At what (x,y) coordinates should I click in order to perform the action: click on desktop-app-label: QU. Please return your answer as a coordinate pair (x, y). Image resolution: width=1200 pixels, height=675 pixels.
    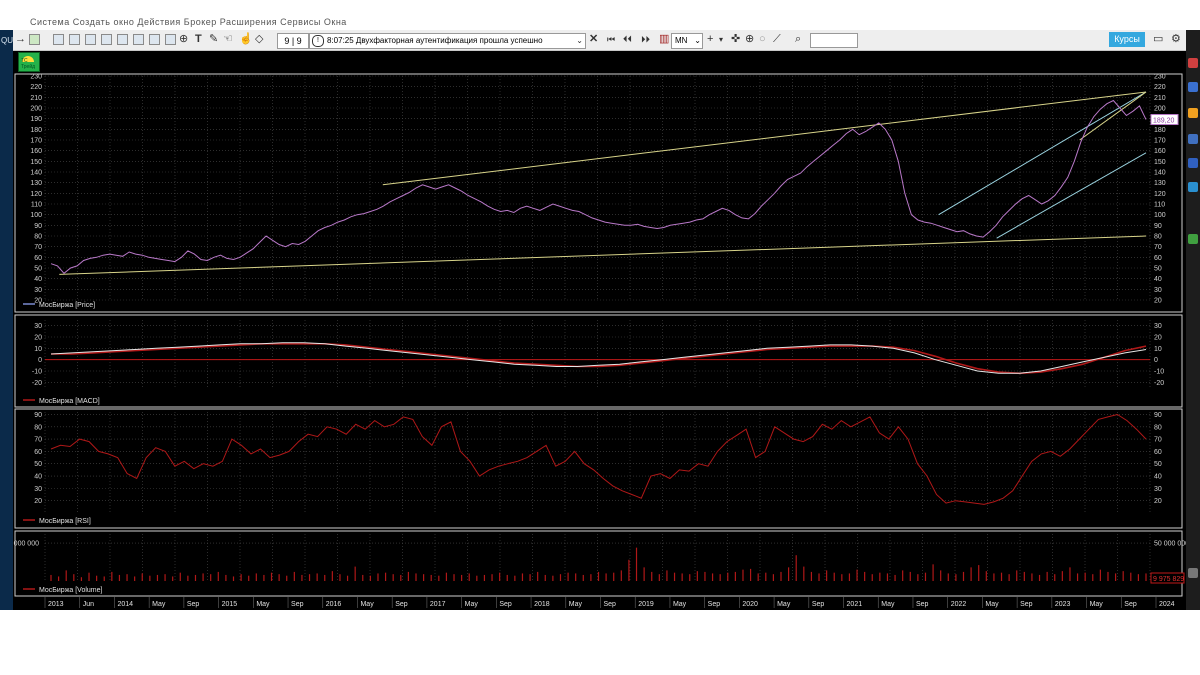
    Looking at the image, I should click on (7, 40).